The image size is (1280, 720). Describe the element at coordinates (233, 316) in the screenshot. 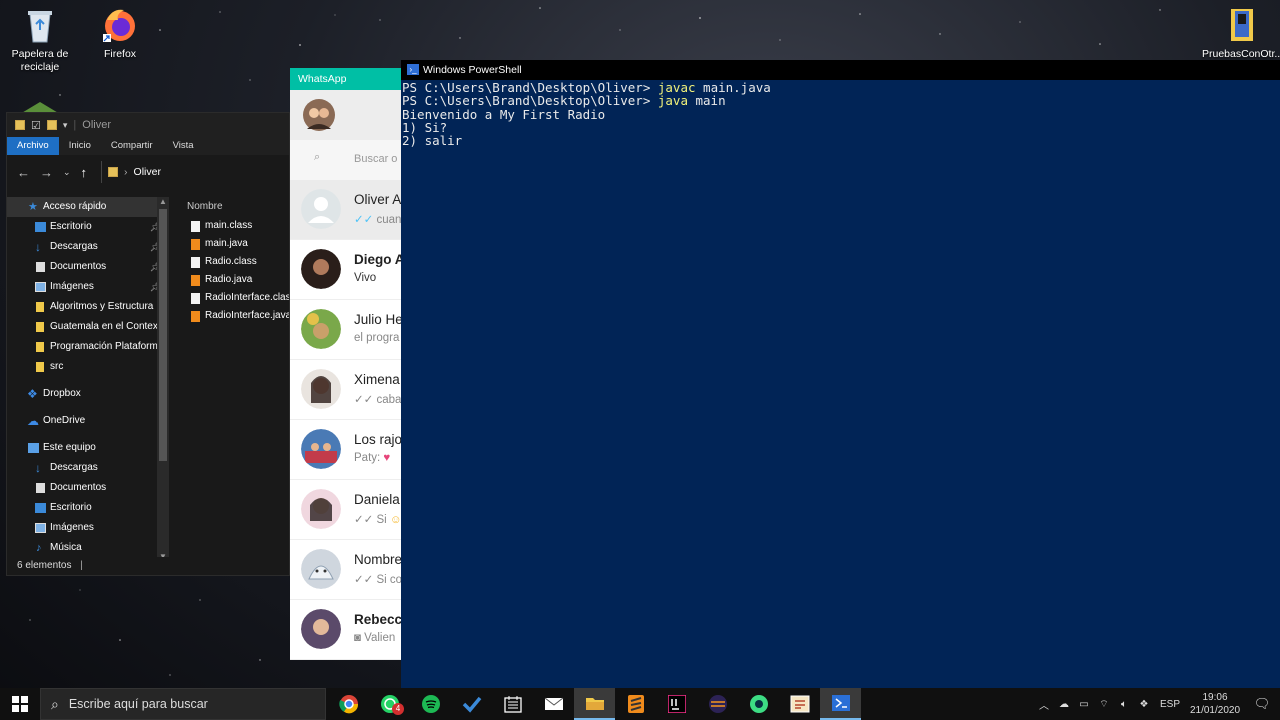

I see `file-row: RadioInterface.java` at that location.